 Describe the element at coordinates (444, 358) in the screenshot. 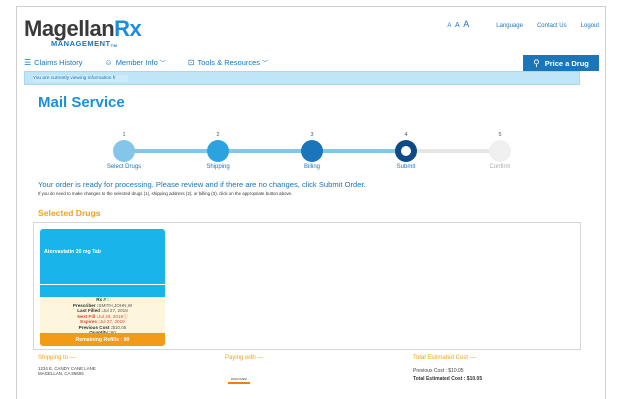

I see `total-cost-title: Total Estimated Cost —` at that location.